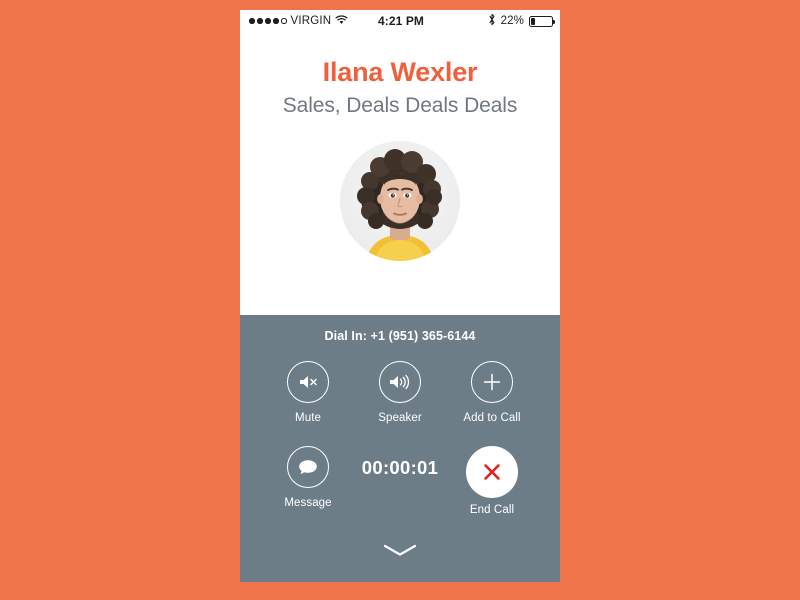 The height and width of the screenshot is (600, 800). I want to click on battery-icon, so click(542, 21).